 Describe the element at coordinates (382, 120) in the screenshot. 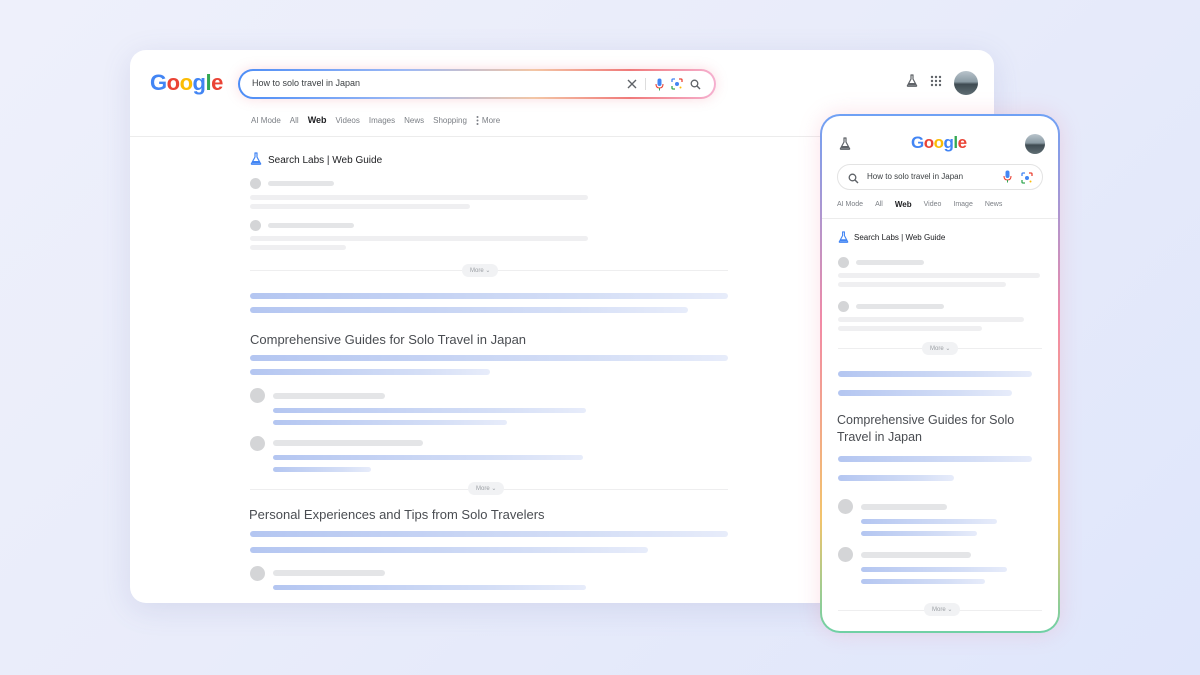

I see `tab-images: Images` at that location.